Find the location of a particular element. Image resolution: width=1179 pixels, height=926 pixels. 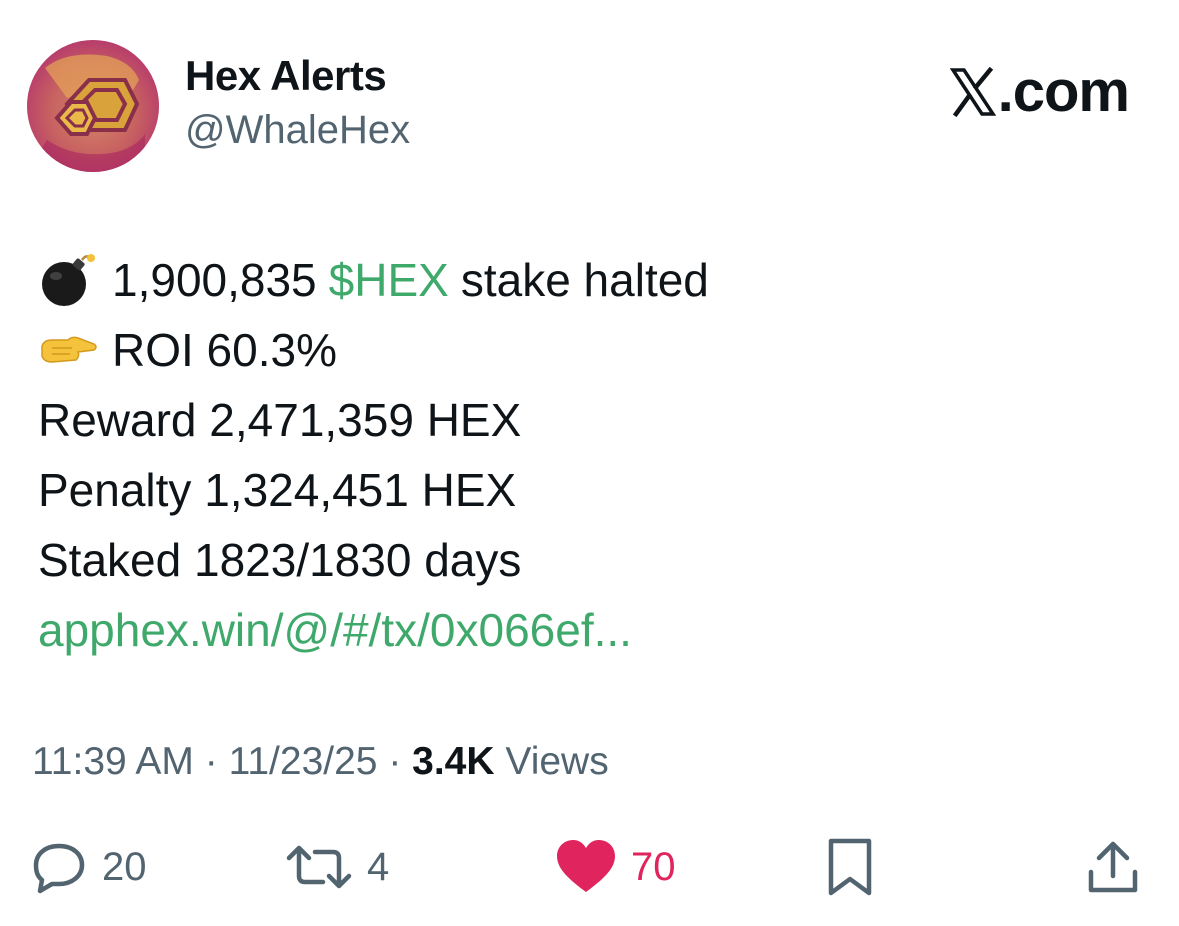

author-avatar is located at coordinates (93, 106).